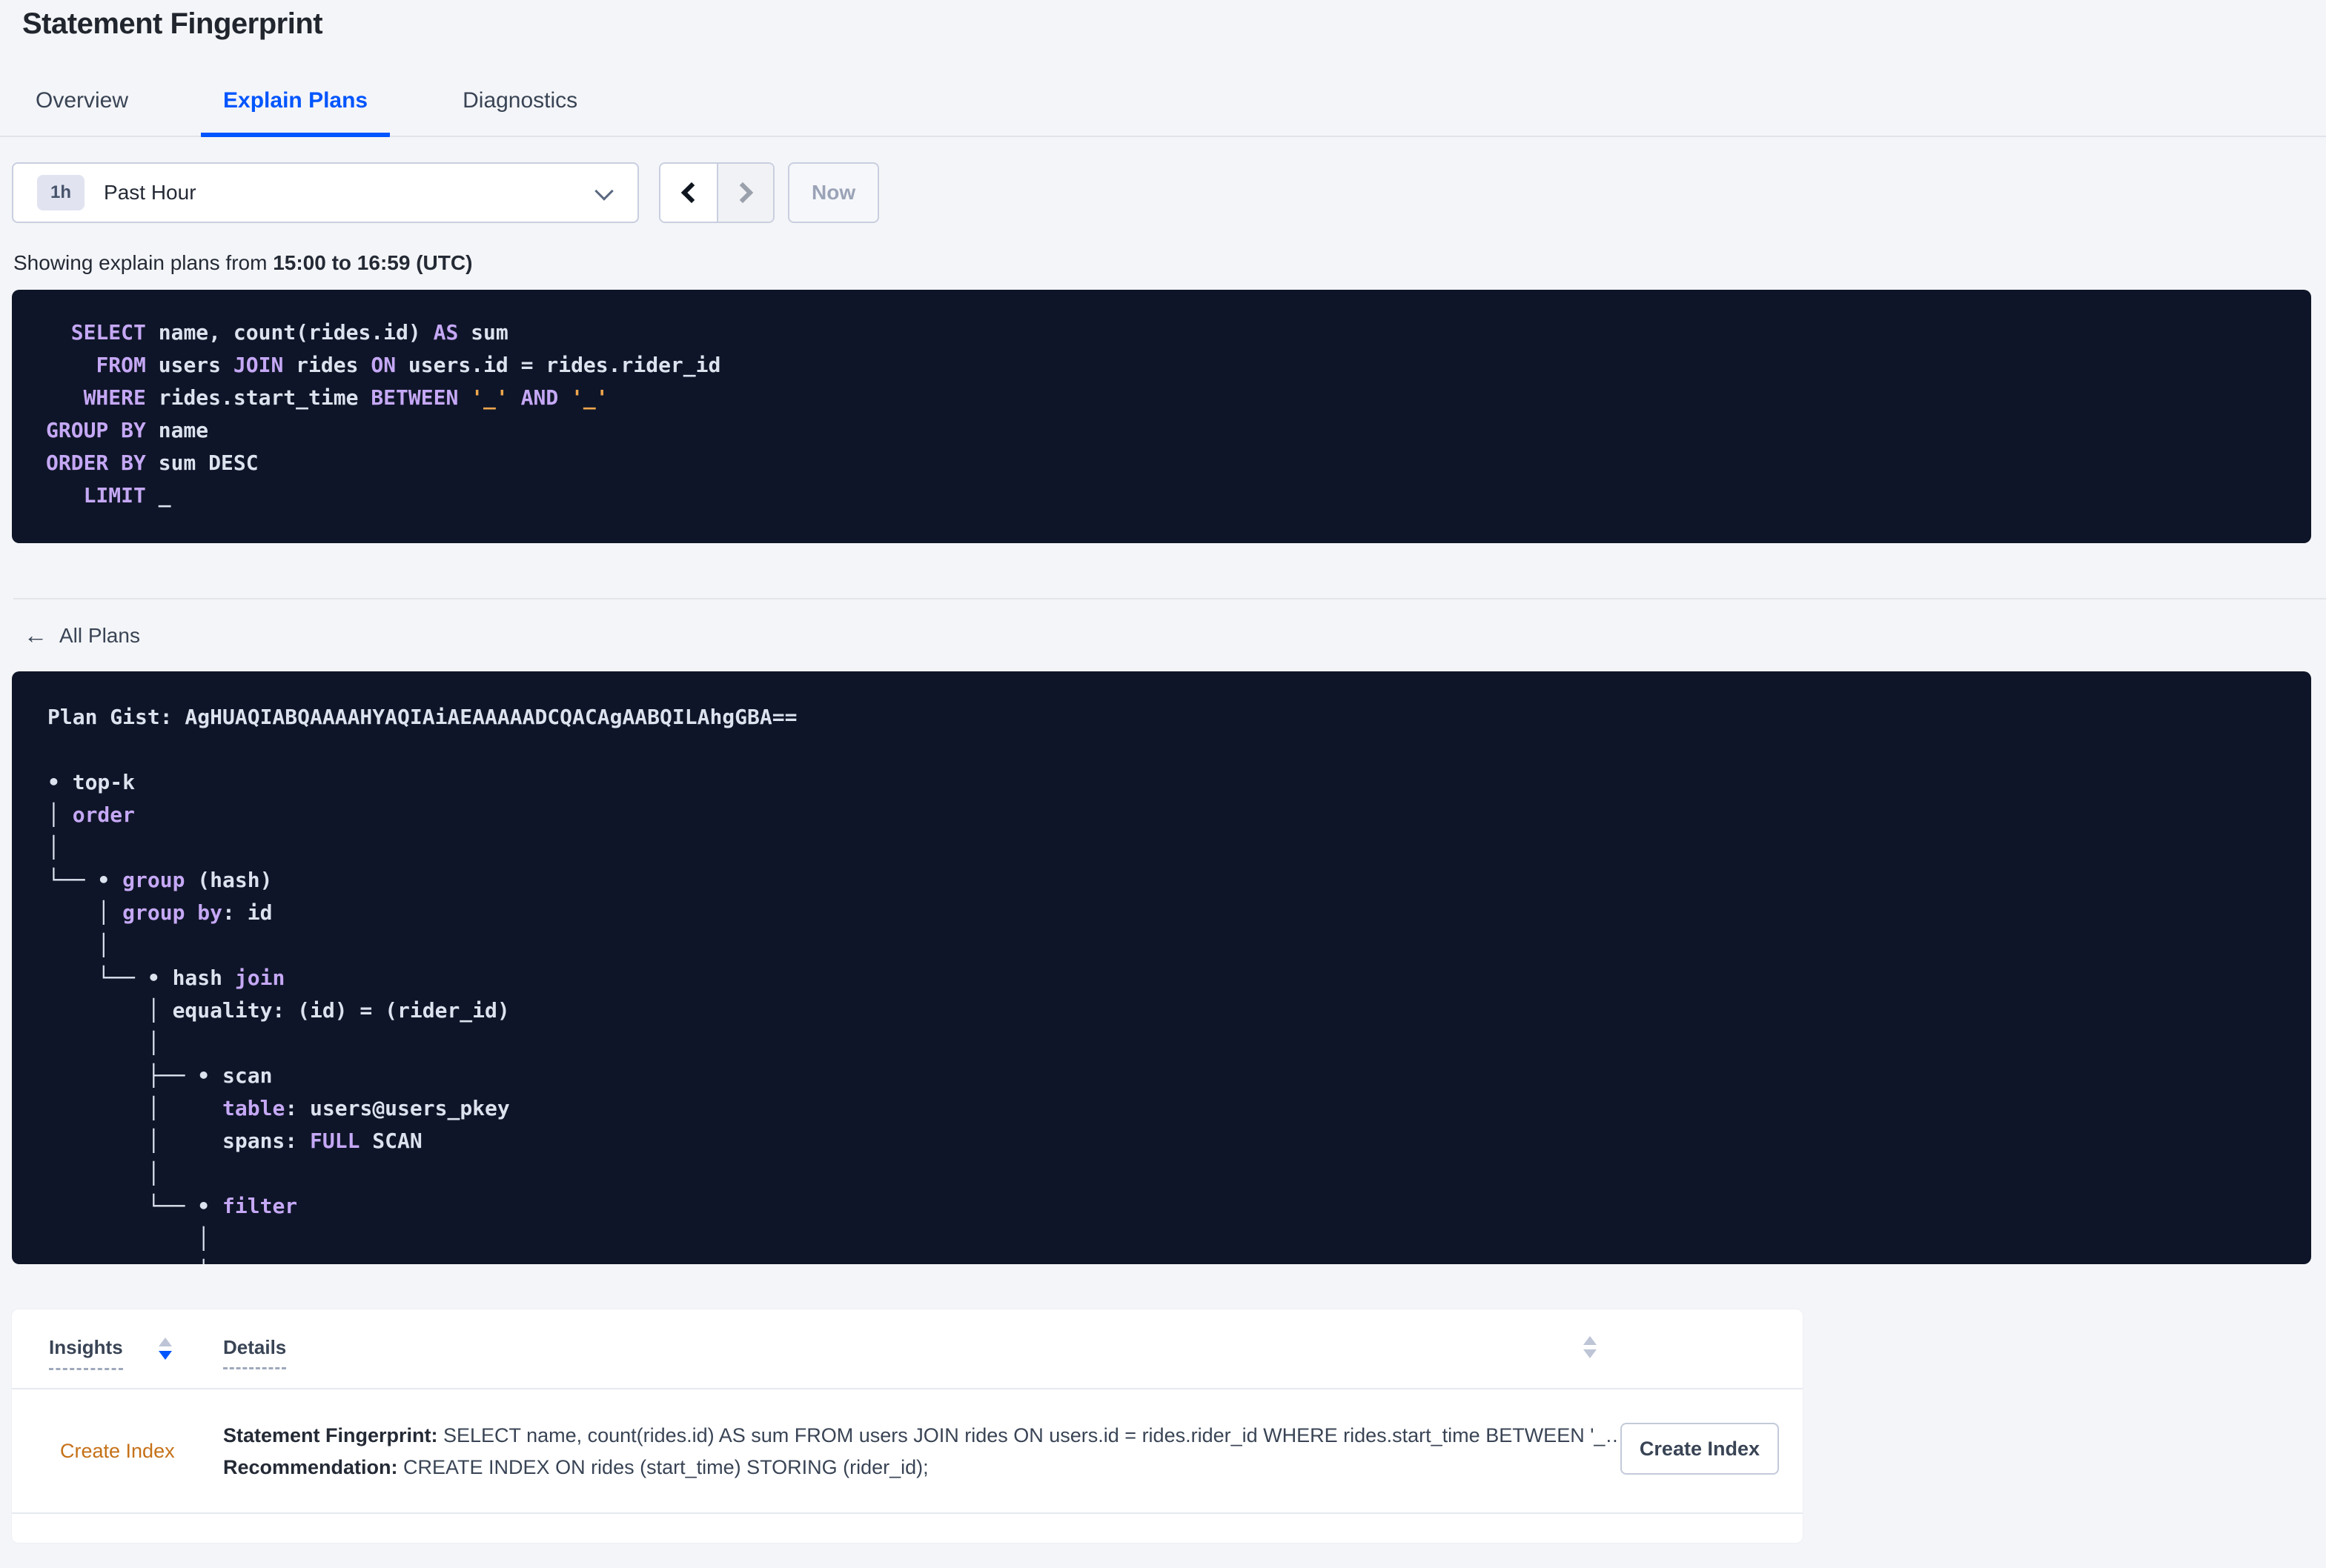 This screenshot has width=2326, height=1568. Describe the element at coordinates (165, 1349) in the screenshot. I see `insights-sort-icon` at that location.